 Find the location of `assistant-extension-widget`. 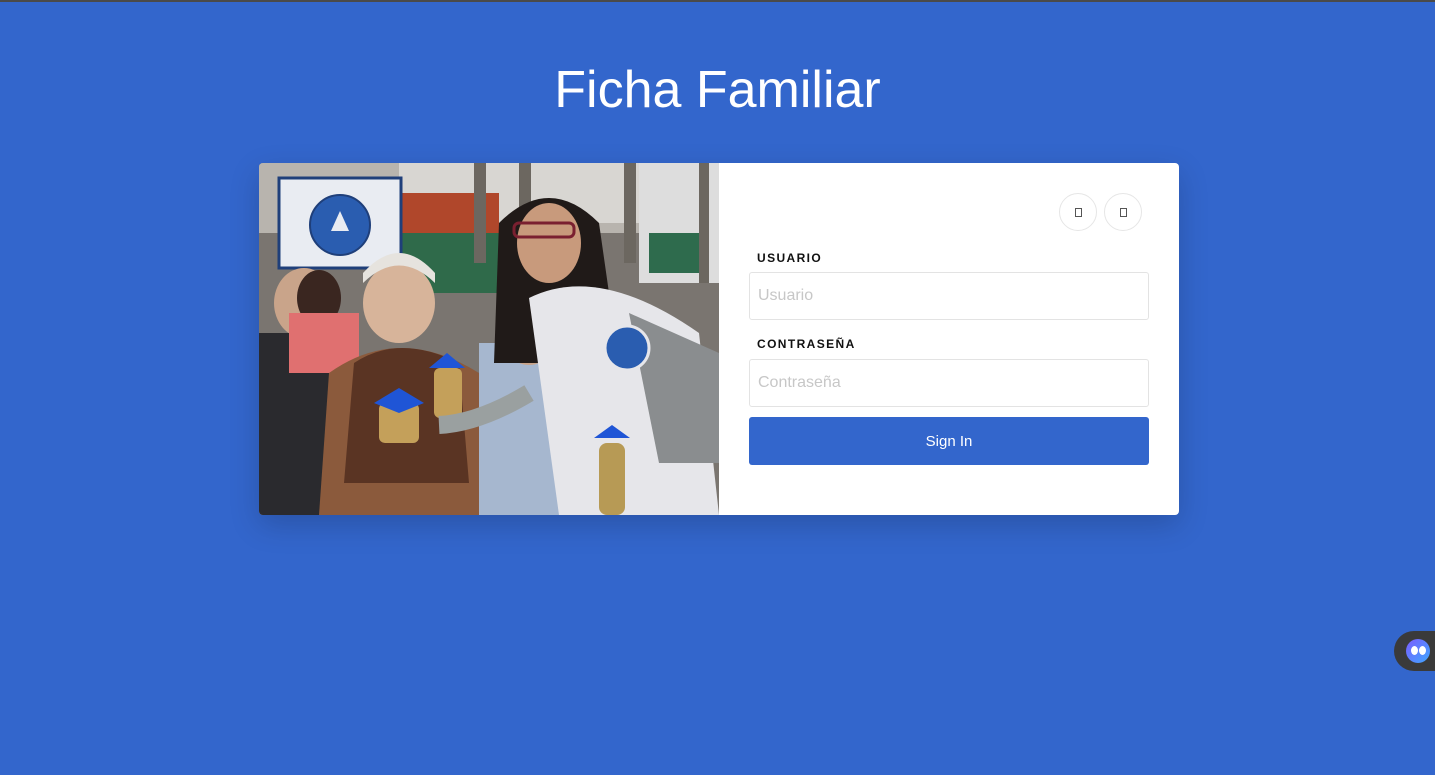

assistant-extension-widget is located at coordinates (1414, 651).